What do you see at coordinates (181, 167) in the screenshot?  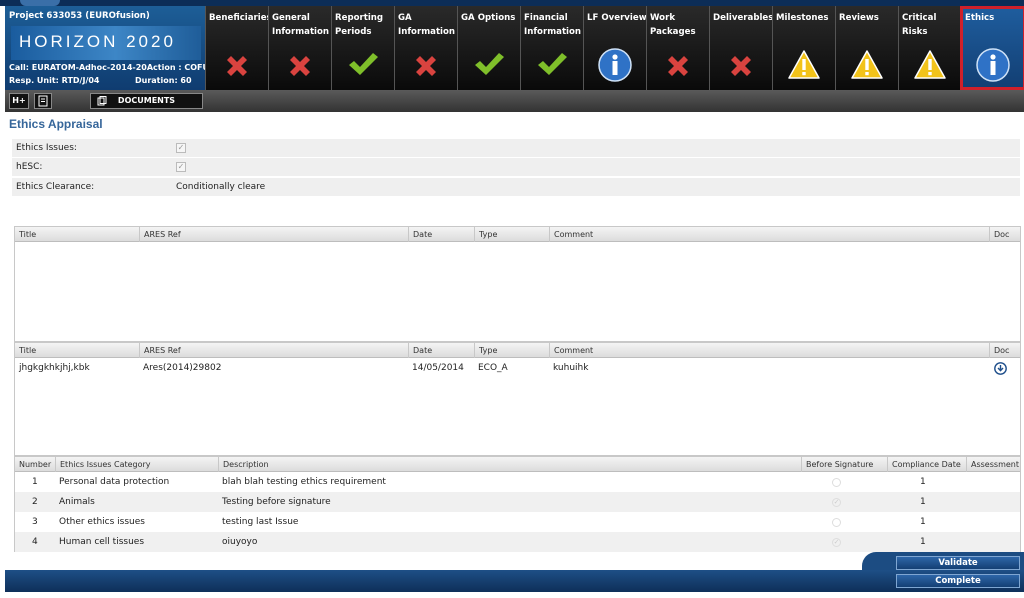 I see `hesc-checkbox: ✓` at bounding box center [181, 167].